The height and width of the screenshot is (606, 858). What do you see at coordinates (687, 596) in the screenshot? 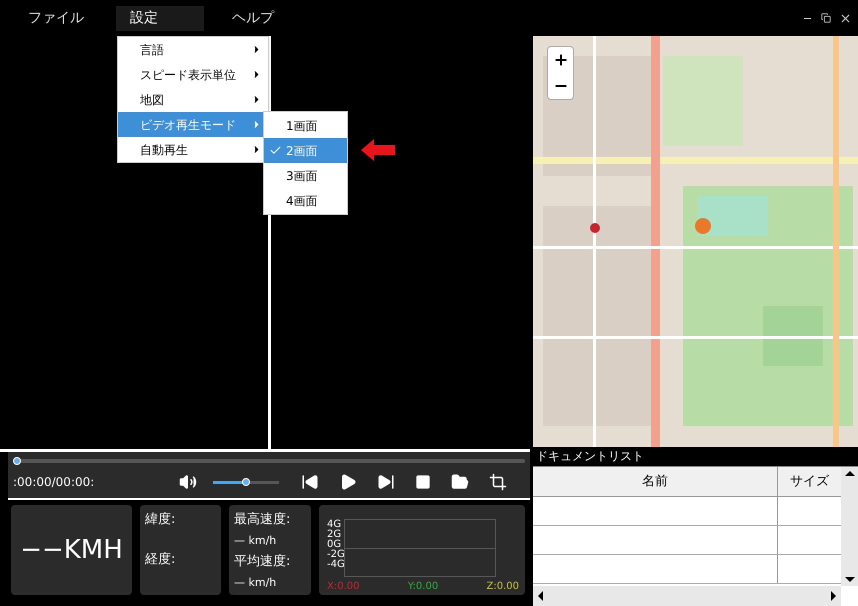
I see `horizontal-scrollbar` at bounding box center [687, 596].